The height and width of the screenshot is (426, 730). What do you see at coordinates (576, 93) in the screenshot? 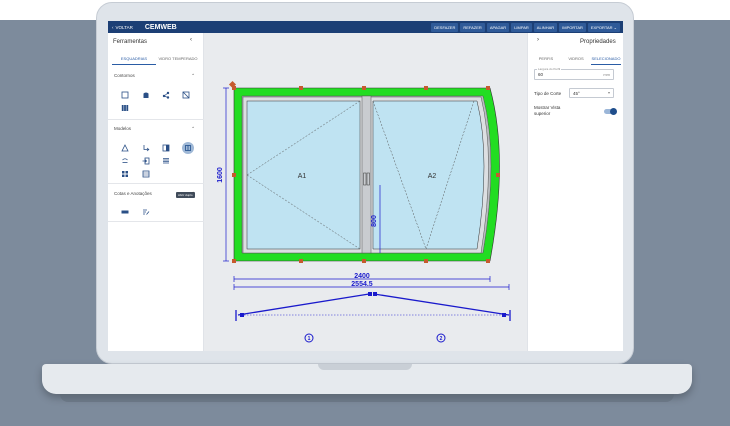
I see `cut-type-value: 45°` at bounding box center [576, 93].